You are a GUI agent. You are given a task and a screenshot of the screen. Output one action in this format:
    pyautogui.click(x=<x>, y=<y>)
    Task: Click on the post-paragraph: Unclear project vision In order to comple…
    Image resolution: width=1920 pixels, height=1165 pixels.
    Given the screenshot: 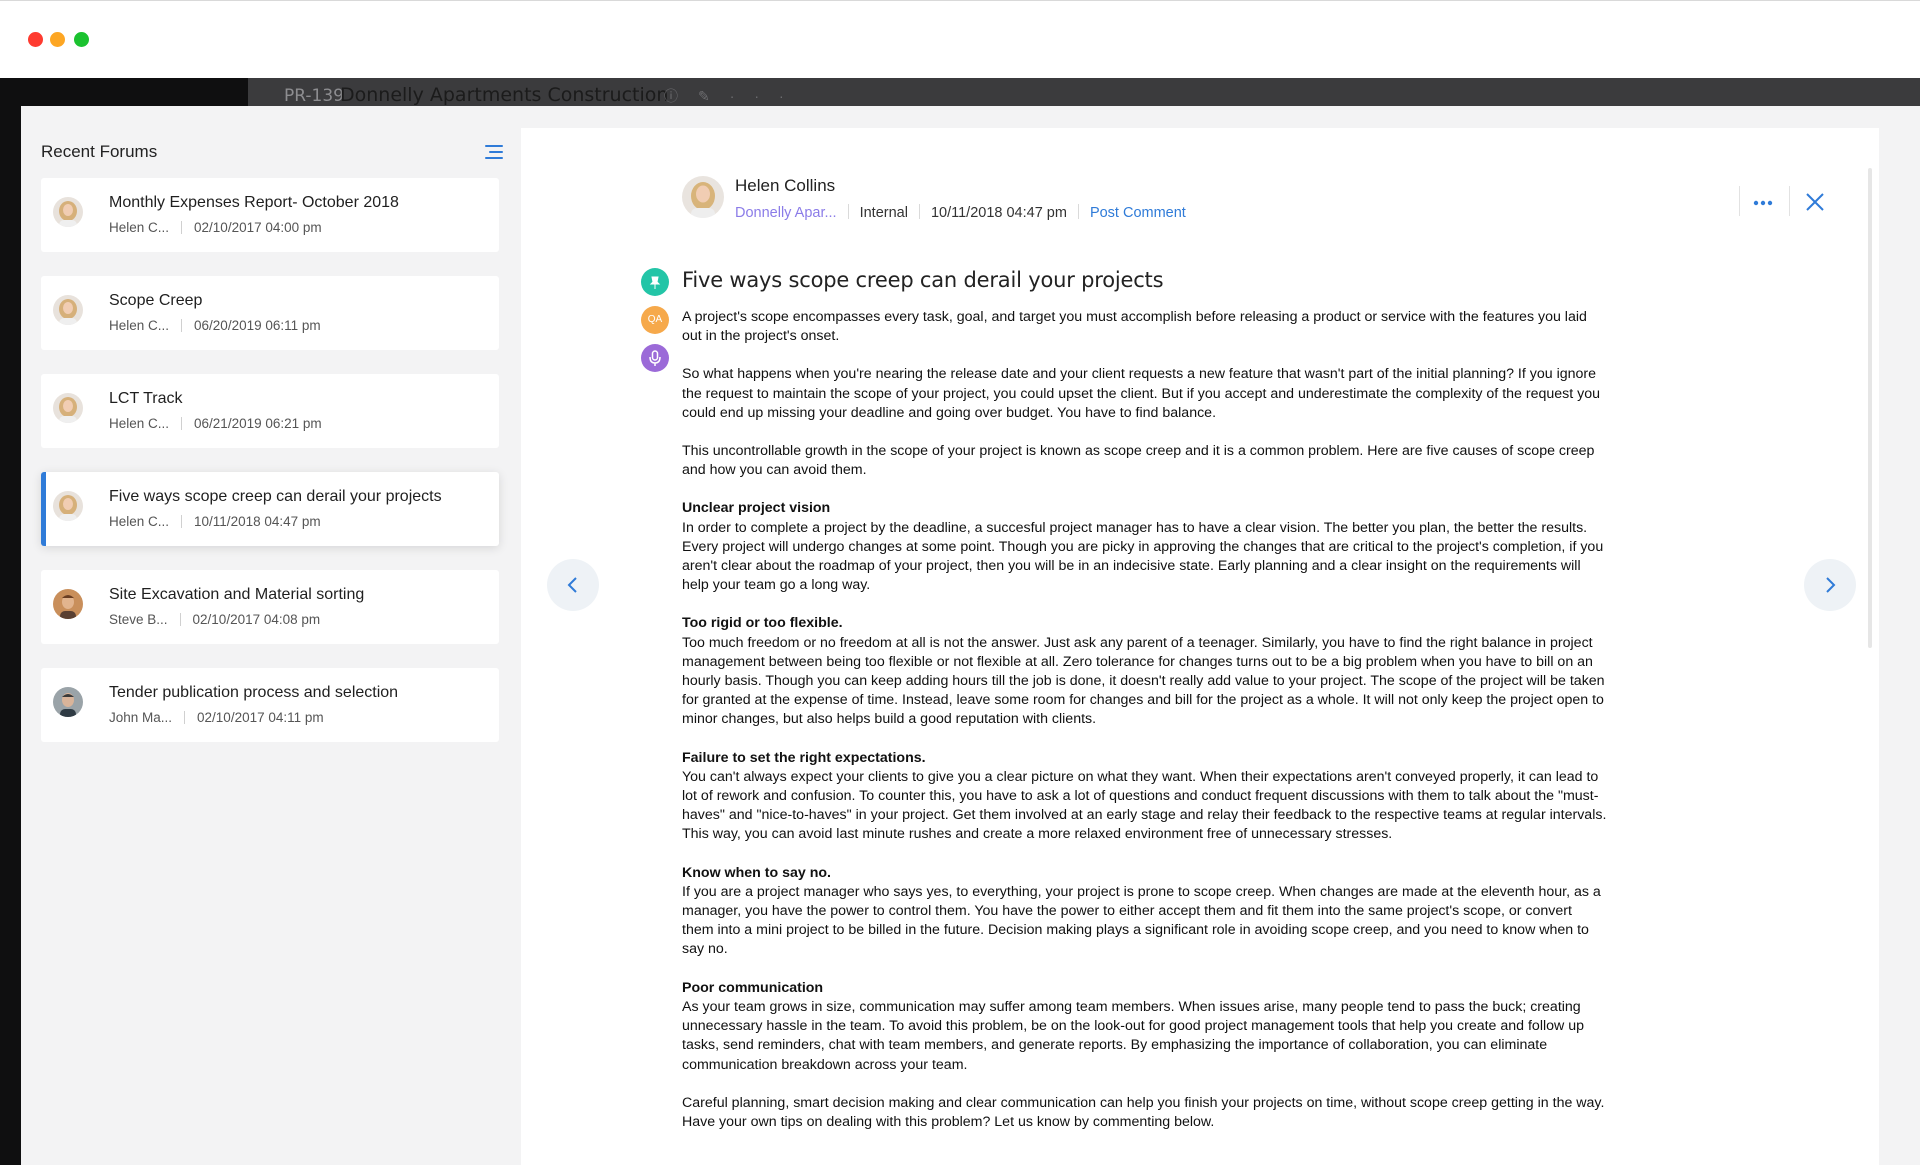 What is the action you would take?
    pyautogui.click(x=1144, y=547)
    